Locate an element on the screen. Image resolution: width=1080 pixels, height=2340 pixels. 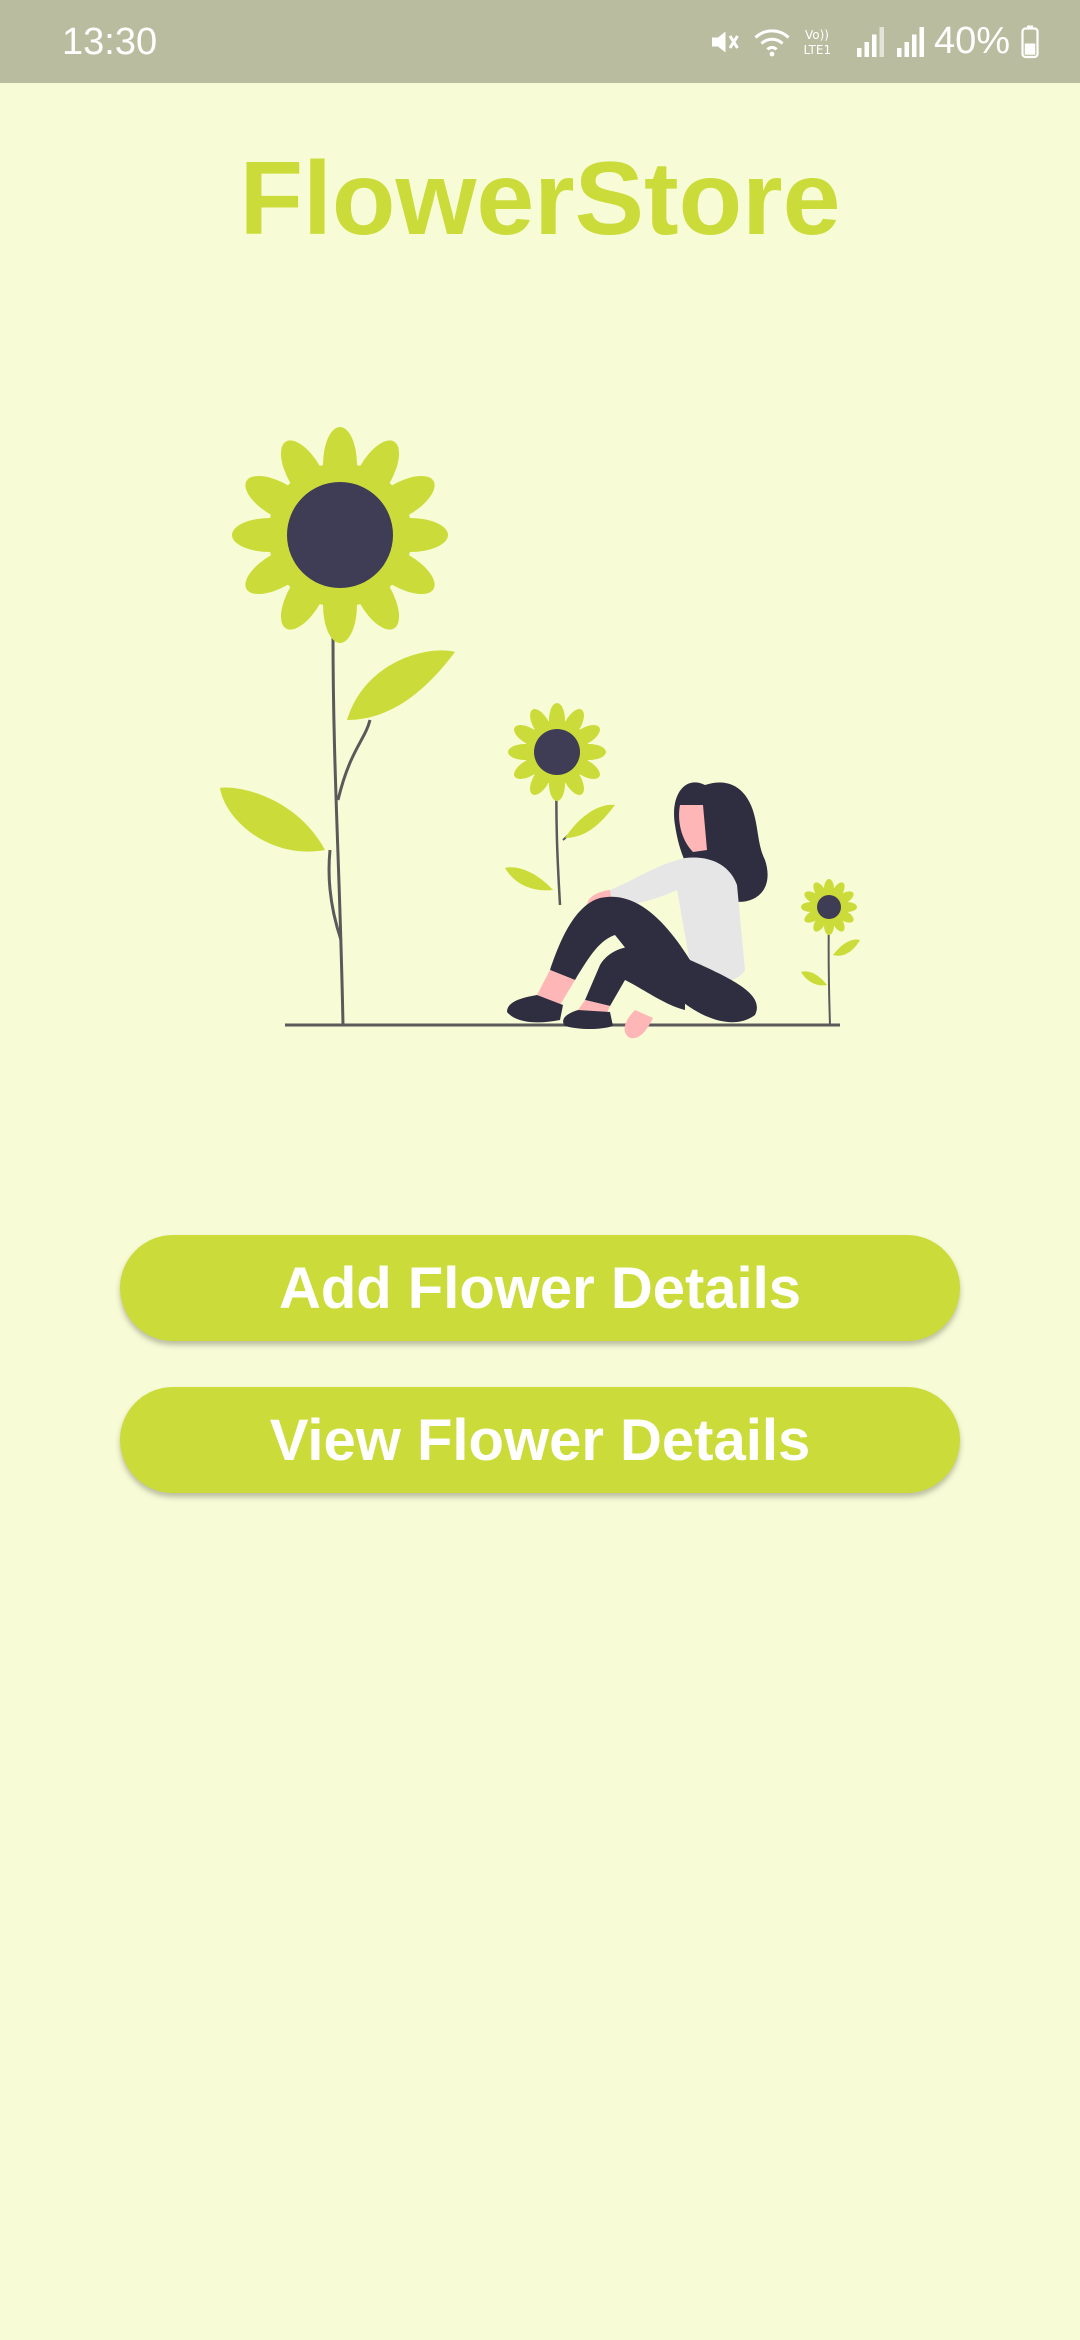
view-flower-details-button: View Flower Details is located at coordinates (540, 1440).